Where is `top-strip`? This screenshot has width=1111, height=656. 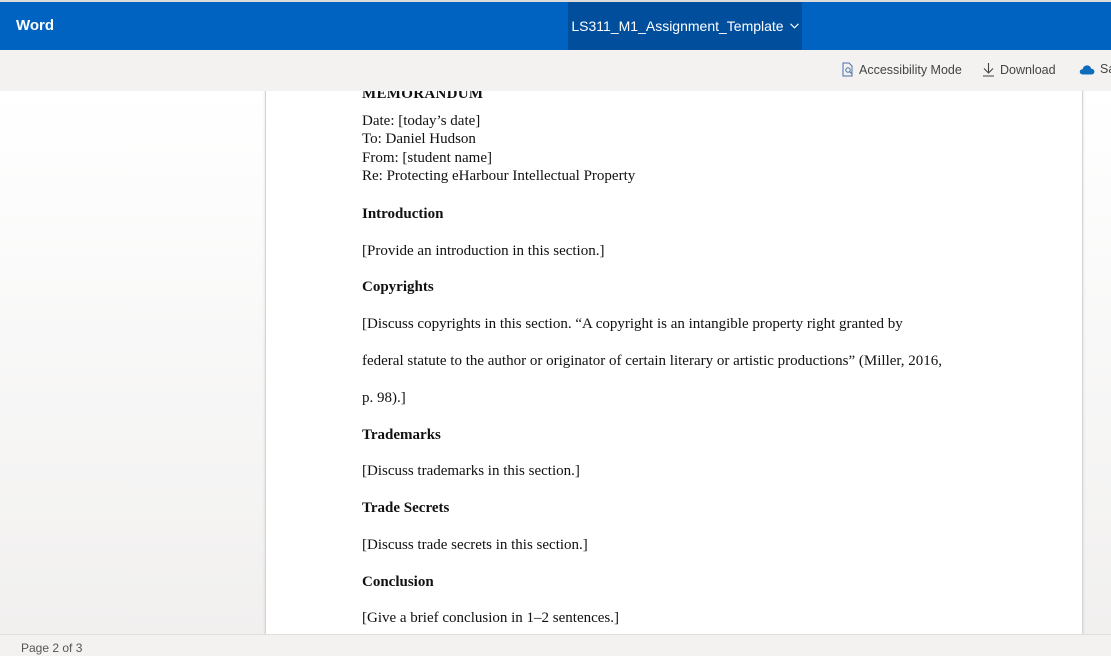
top-strip is located at coordinates (555, 1).